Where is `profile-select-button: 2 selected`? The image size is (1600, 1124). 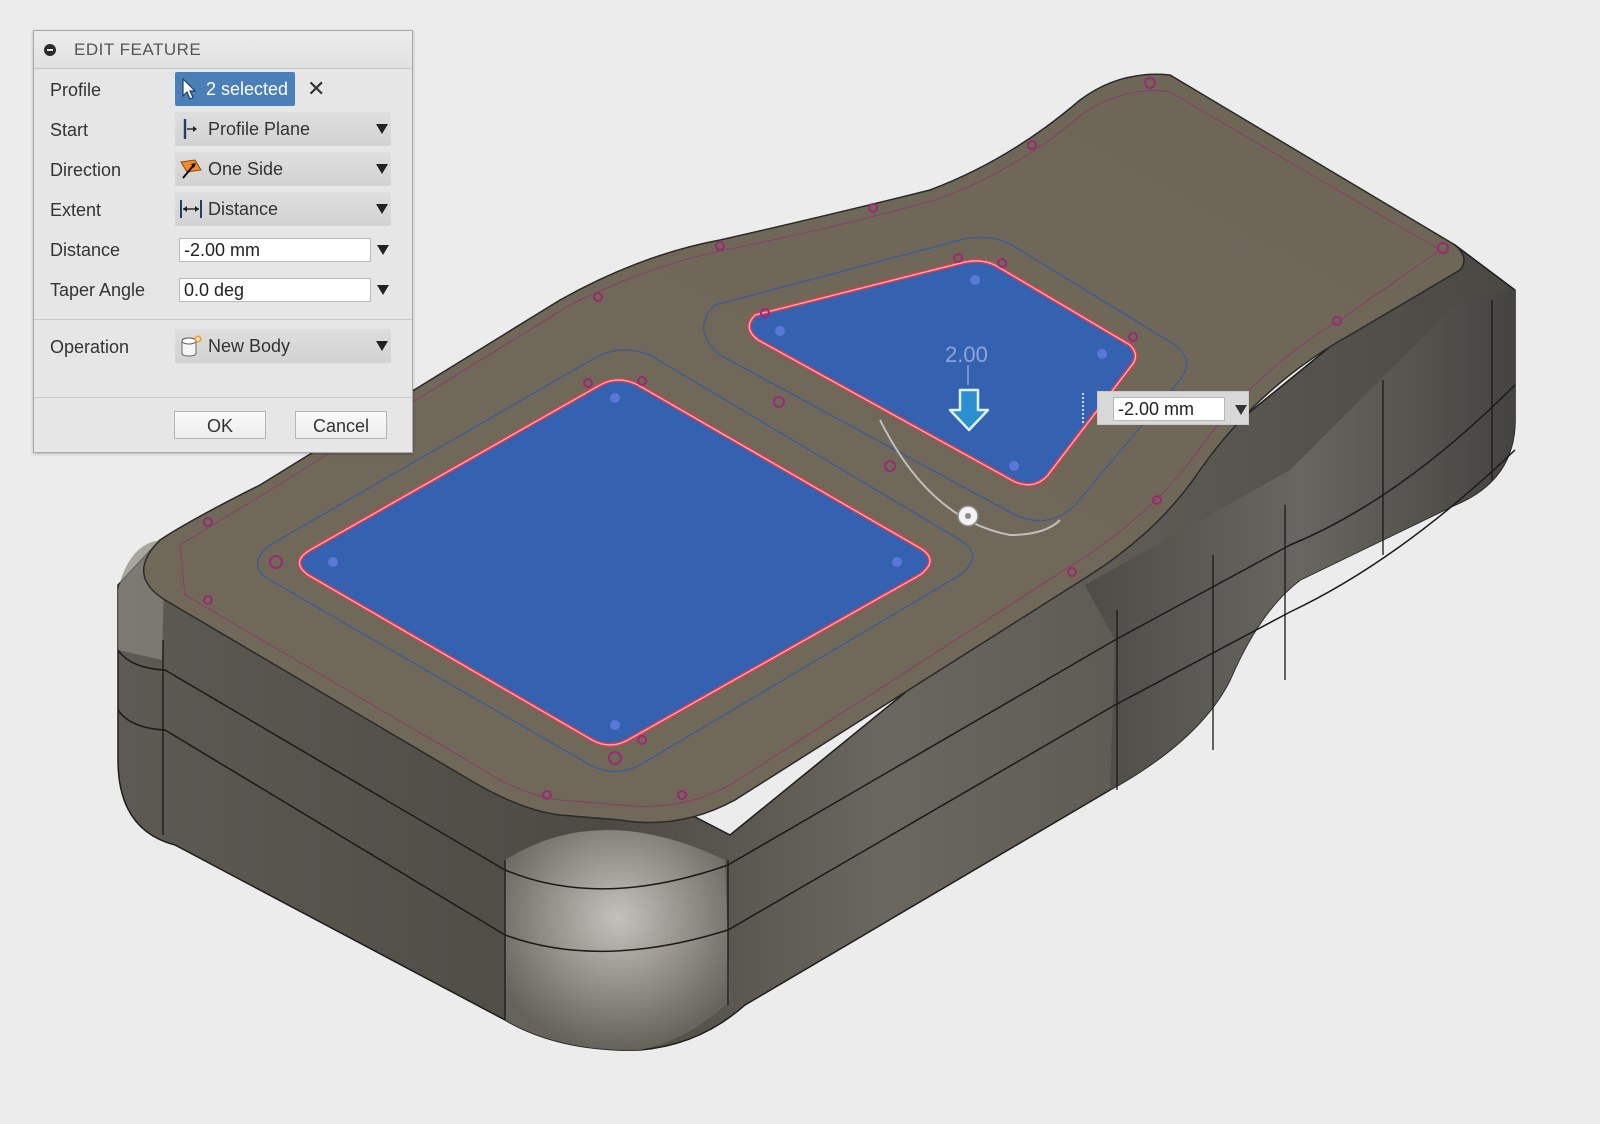
profile-select-button: 2 selected is located at coordinates (235, 89).